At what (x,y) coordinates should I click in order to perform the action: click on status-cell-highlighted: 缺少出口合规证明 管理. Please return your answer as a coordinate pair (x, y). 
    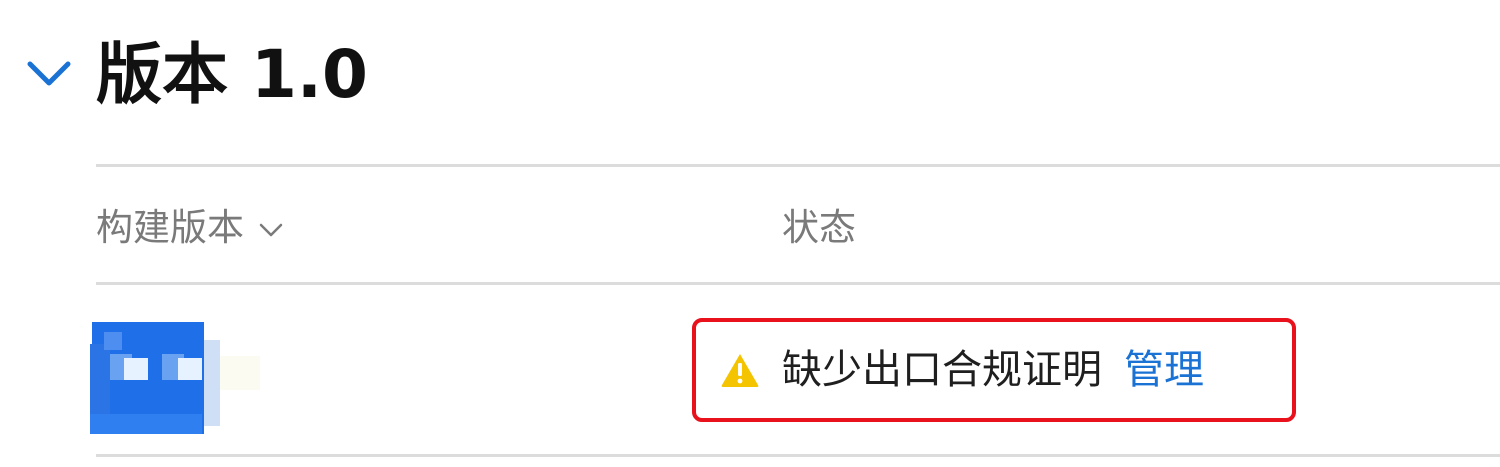
    Looking at the image, I should click on (994, 370).